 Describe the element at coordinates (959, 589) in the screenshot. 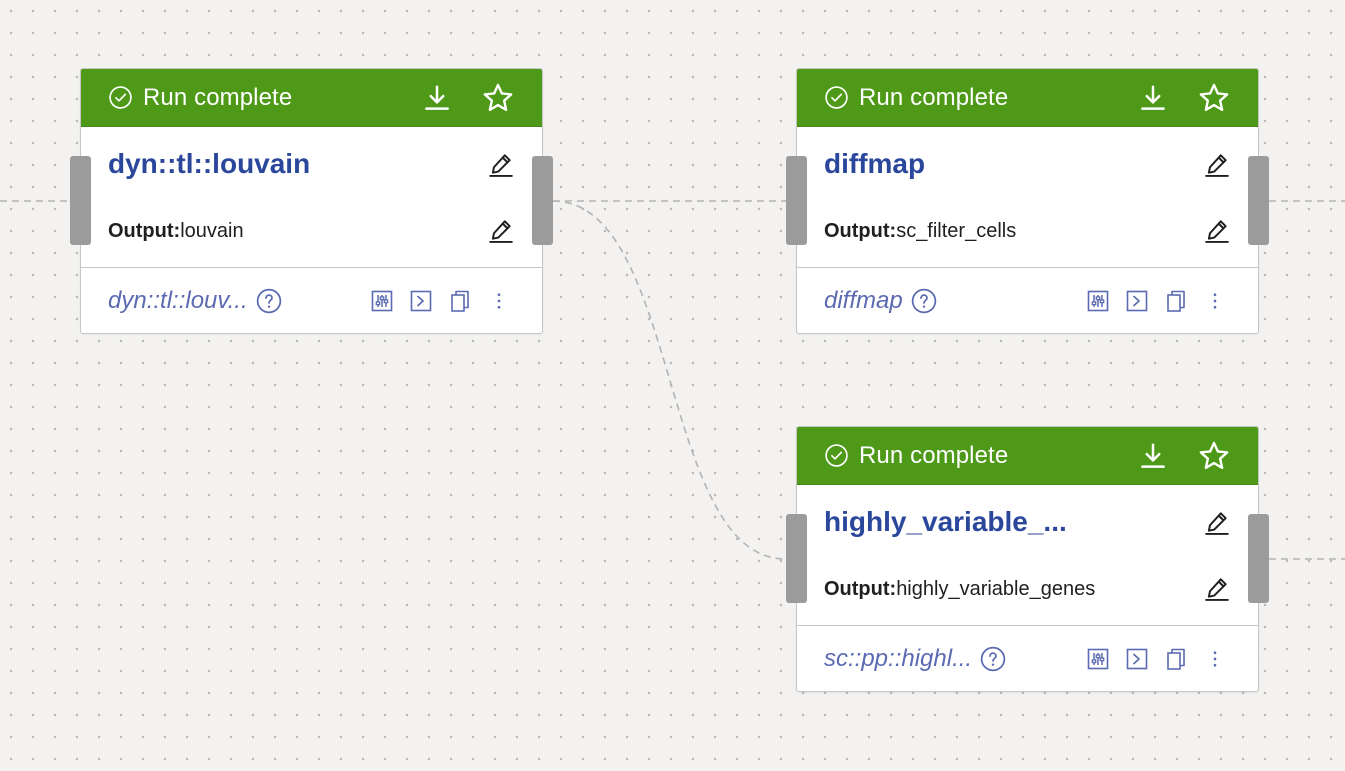

I see `output-row: Output:highly_variable_genes` at that location.